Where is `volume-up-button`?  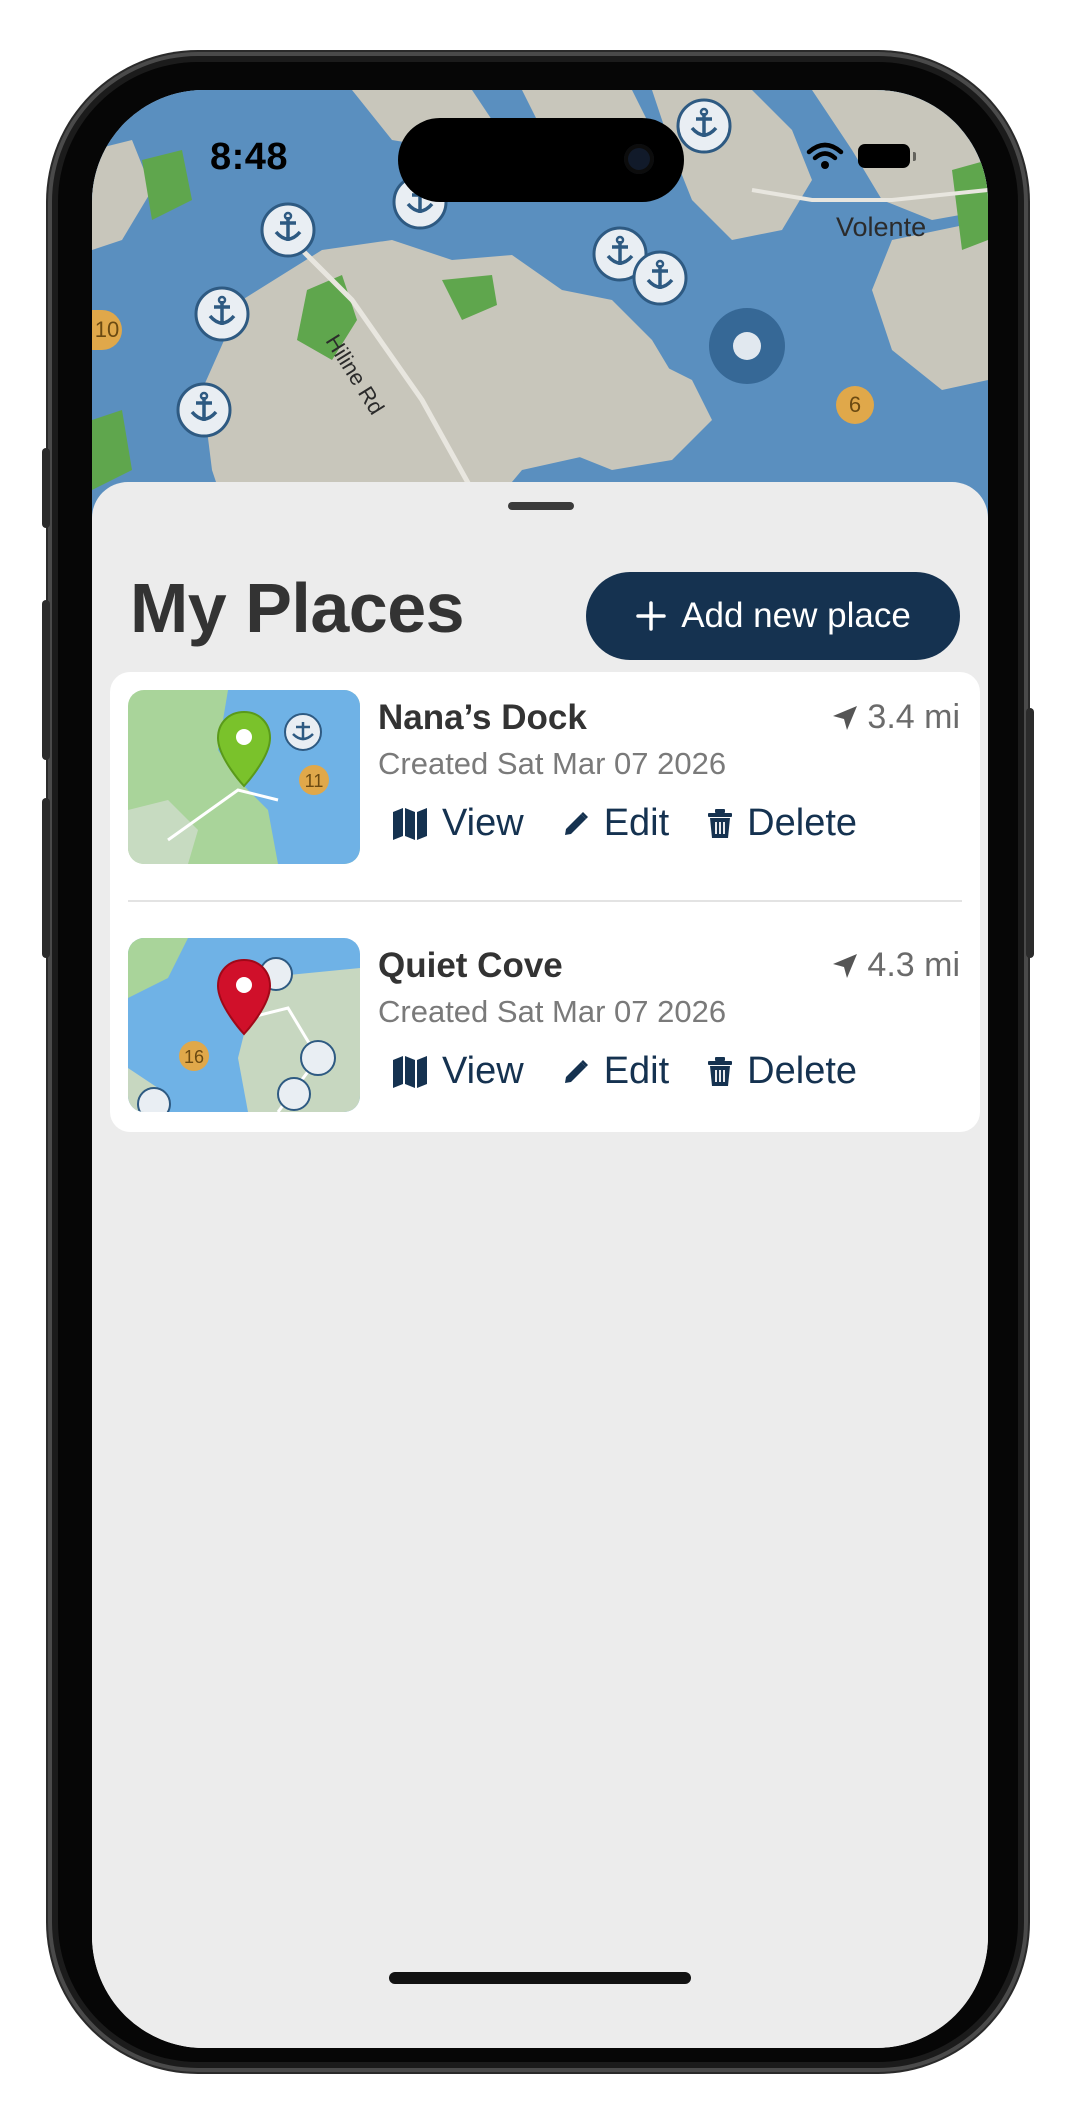
volume-up-button is located at coordinates (46, 680).